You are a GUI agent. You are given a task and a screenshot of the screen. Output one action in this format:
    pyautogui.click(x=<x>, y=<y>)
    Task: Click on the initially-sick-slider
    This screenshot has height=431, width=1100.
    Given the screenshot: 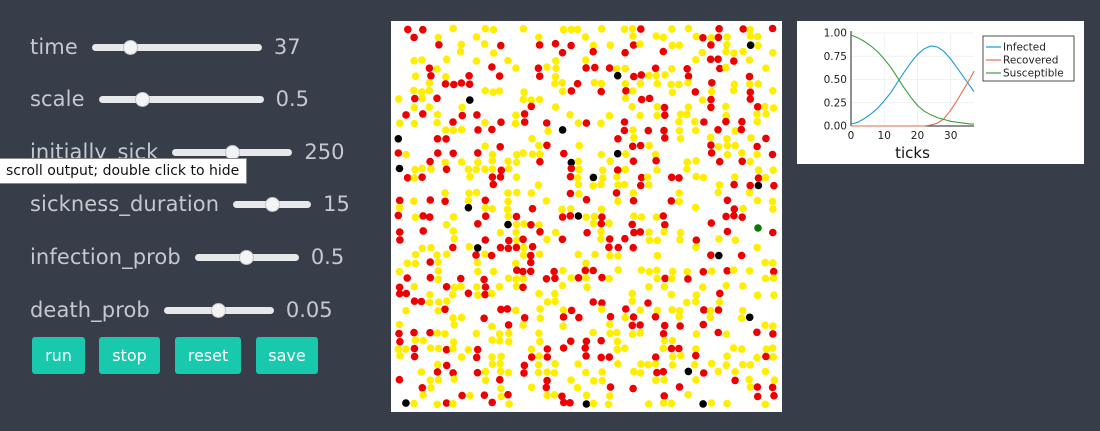 What is the action you would take?
    pyautogui.click(x=232, y=152)
    